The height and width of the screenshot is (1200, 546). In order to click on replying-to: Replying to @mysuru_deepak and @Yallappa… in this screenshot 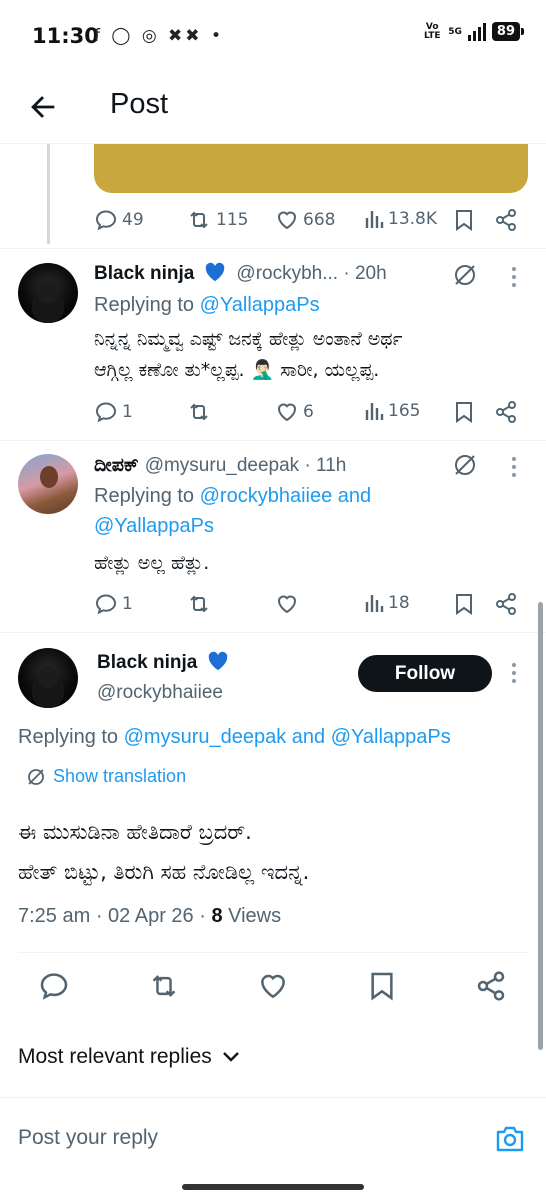, I will do `click(234, 737)`.